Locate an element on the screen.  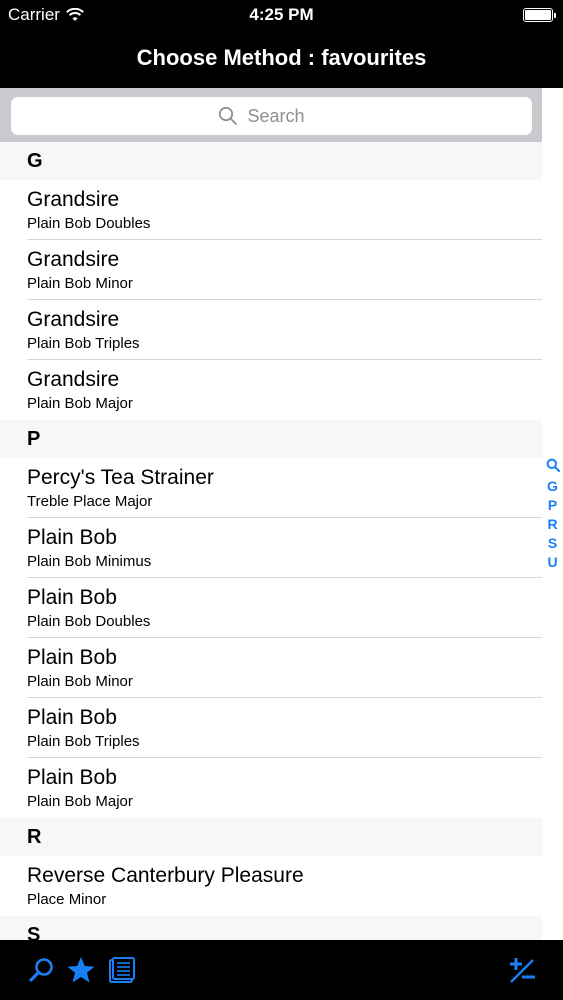
add-remove-button is located at coordinates (522, 970).